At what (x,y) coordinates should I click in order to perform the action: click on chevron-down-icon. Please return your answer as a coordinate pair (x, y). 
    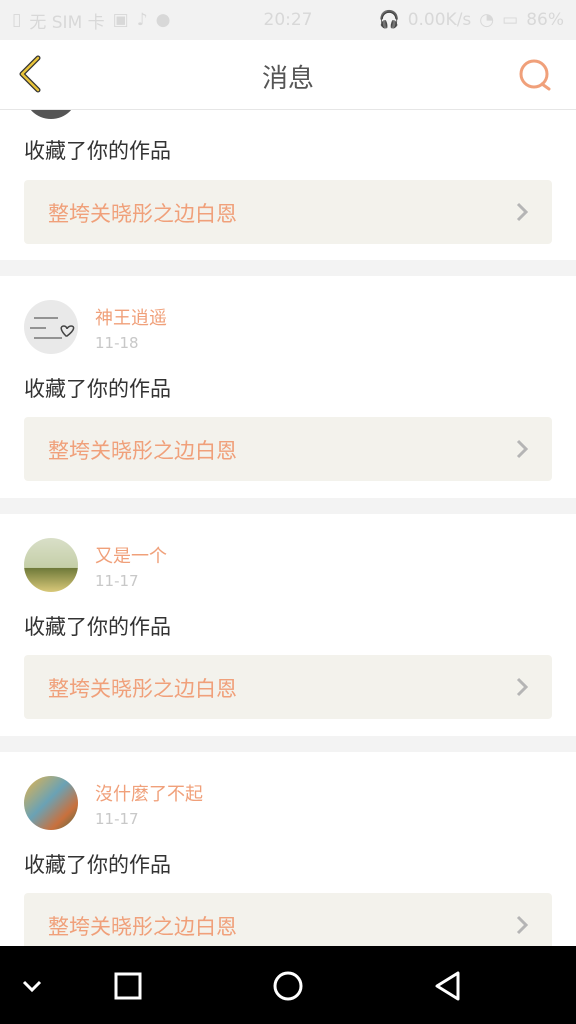
    Looking at the image, I should click on (32, 986).